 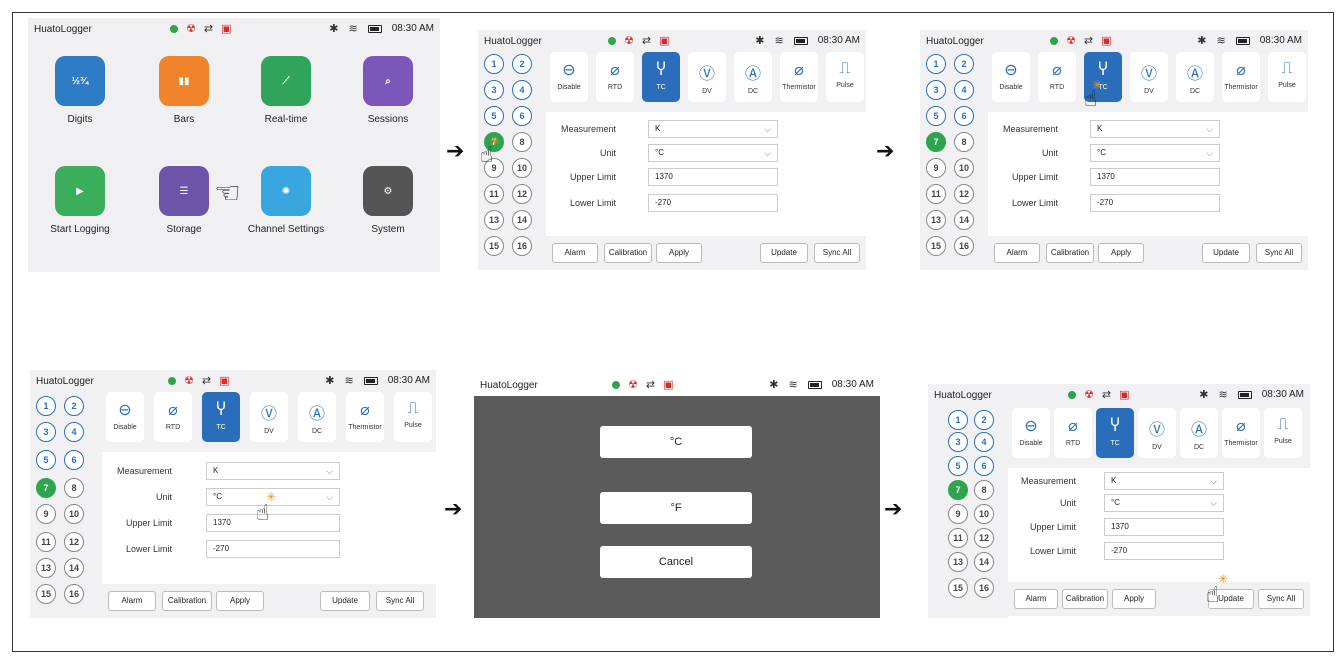 What do you see at coordinates (1134, 599) in the screenshot?
I see `apply-button: Apply` at bounding box center [1134, 599].